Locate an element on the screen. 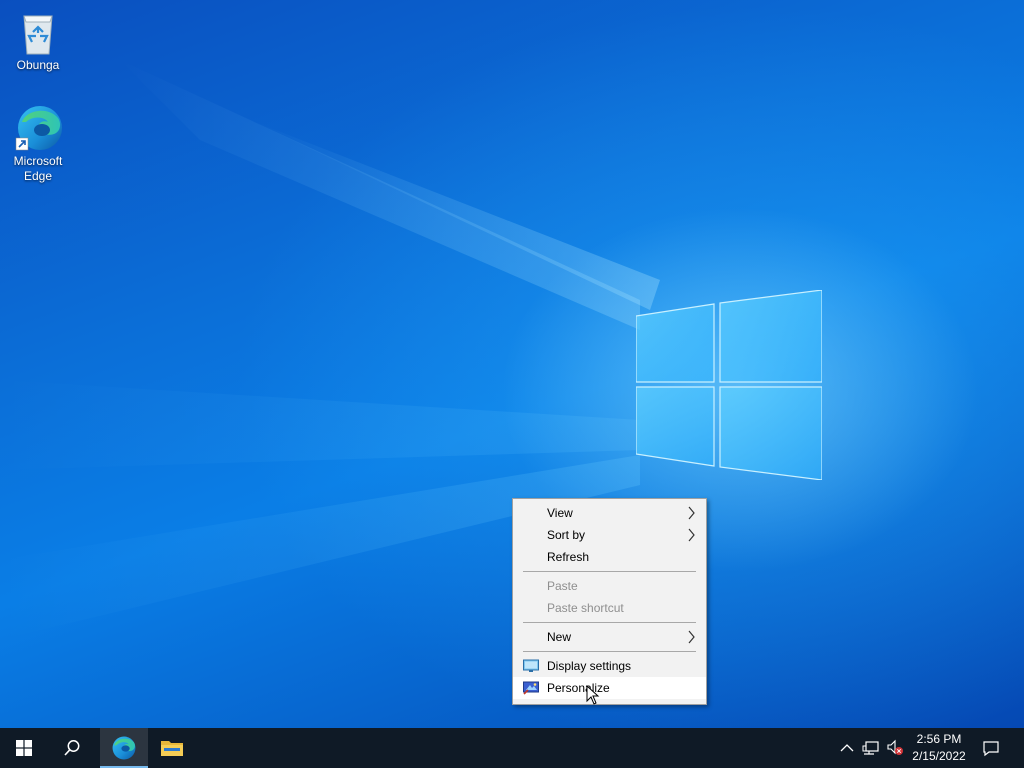  search-button is located at coordinates (72, 748).